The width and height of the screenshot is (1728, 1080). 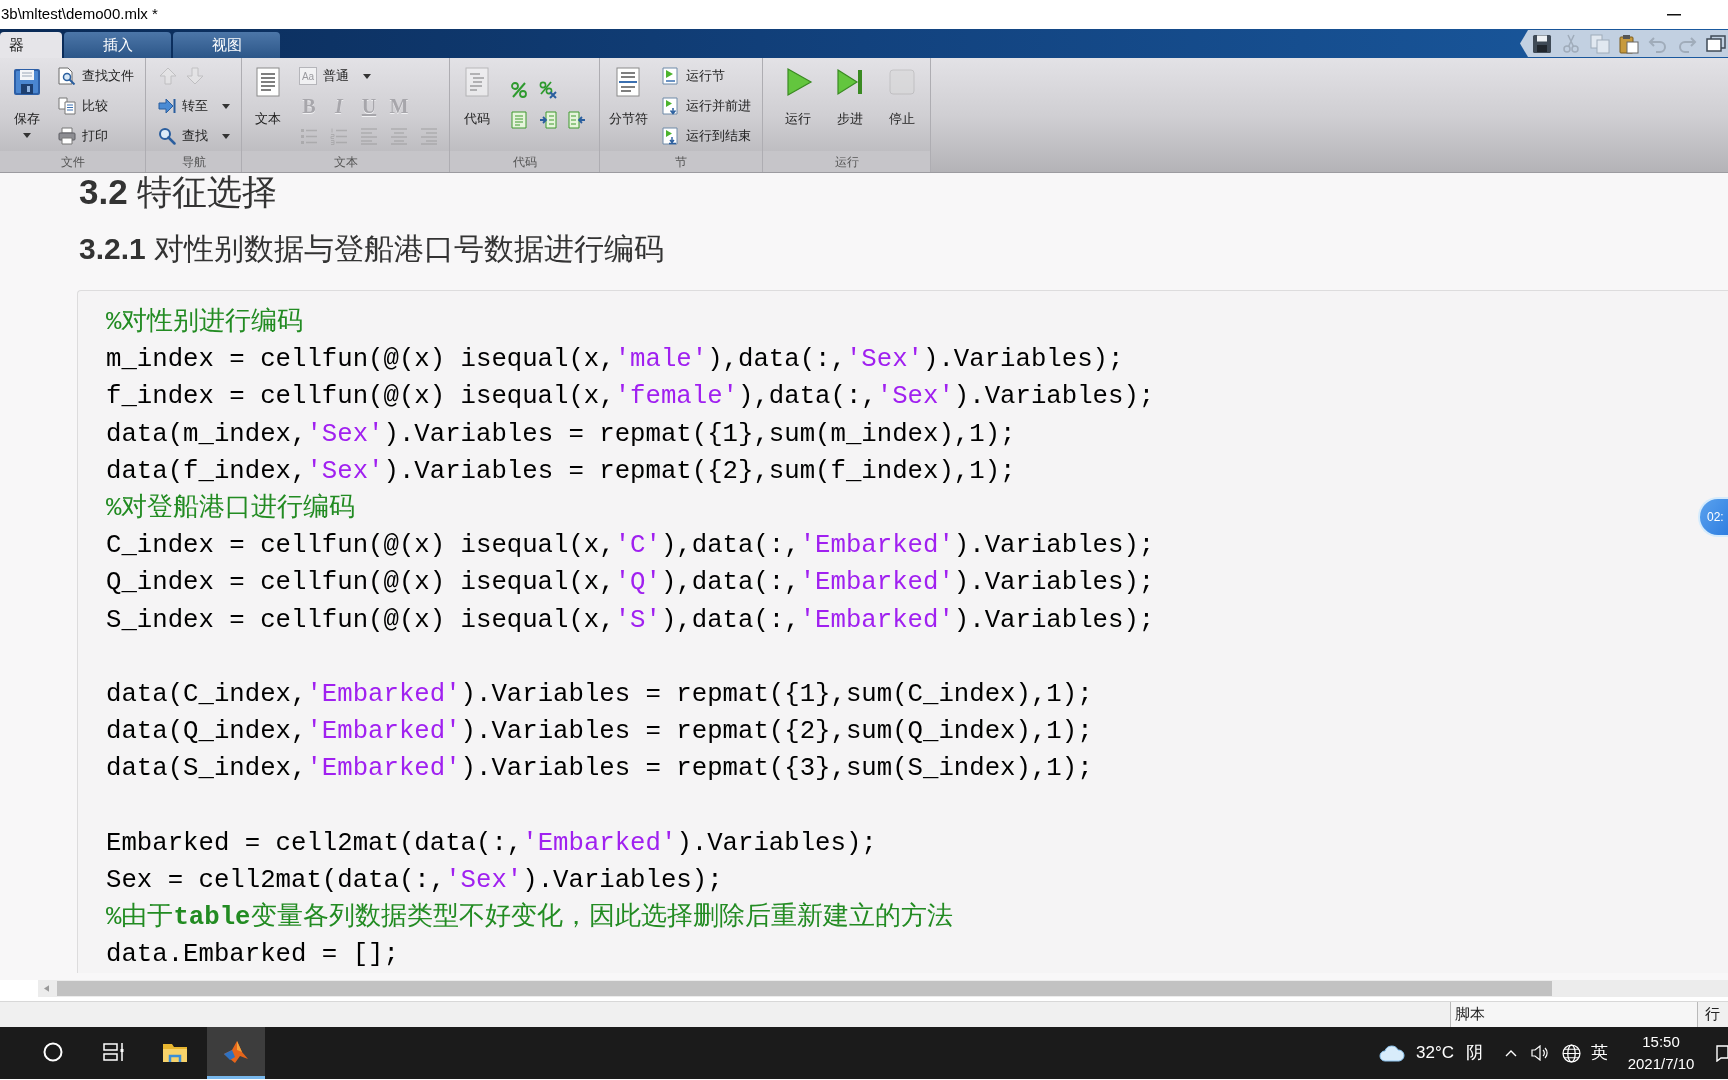 I want to click on status-field: 行, so click(x=1713, y=1014).